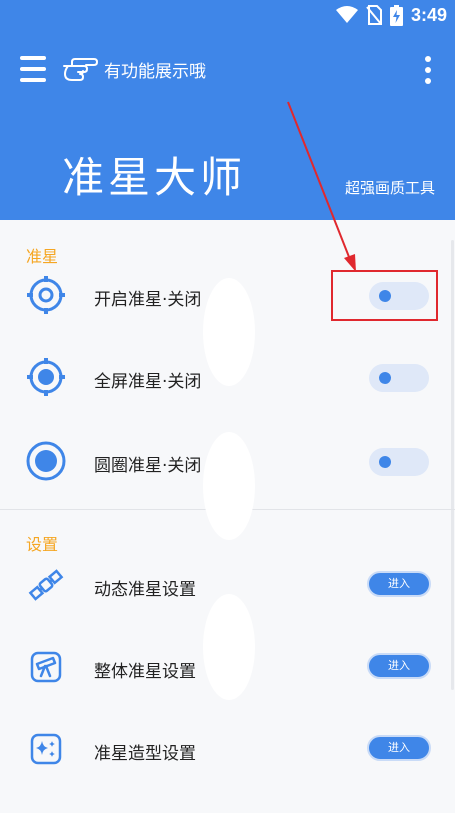  What do you see at coordinates (46, 461) in the screenshot?
I see `circle-dot-icon` at bounding box center [46, 461].